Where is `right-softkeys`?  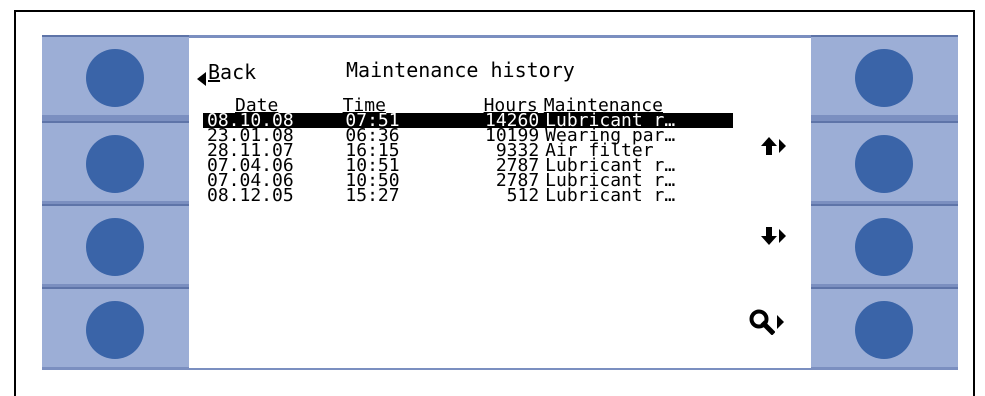 right-softkeys is located at coordinates (884, 202).